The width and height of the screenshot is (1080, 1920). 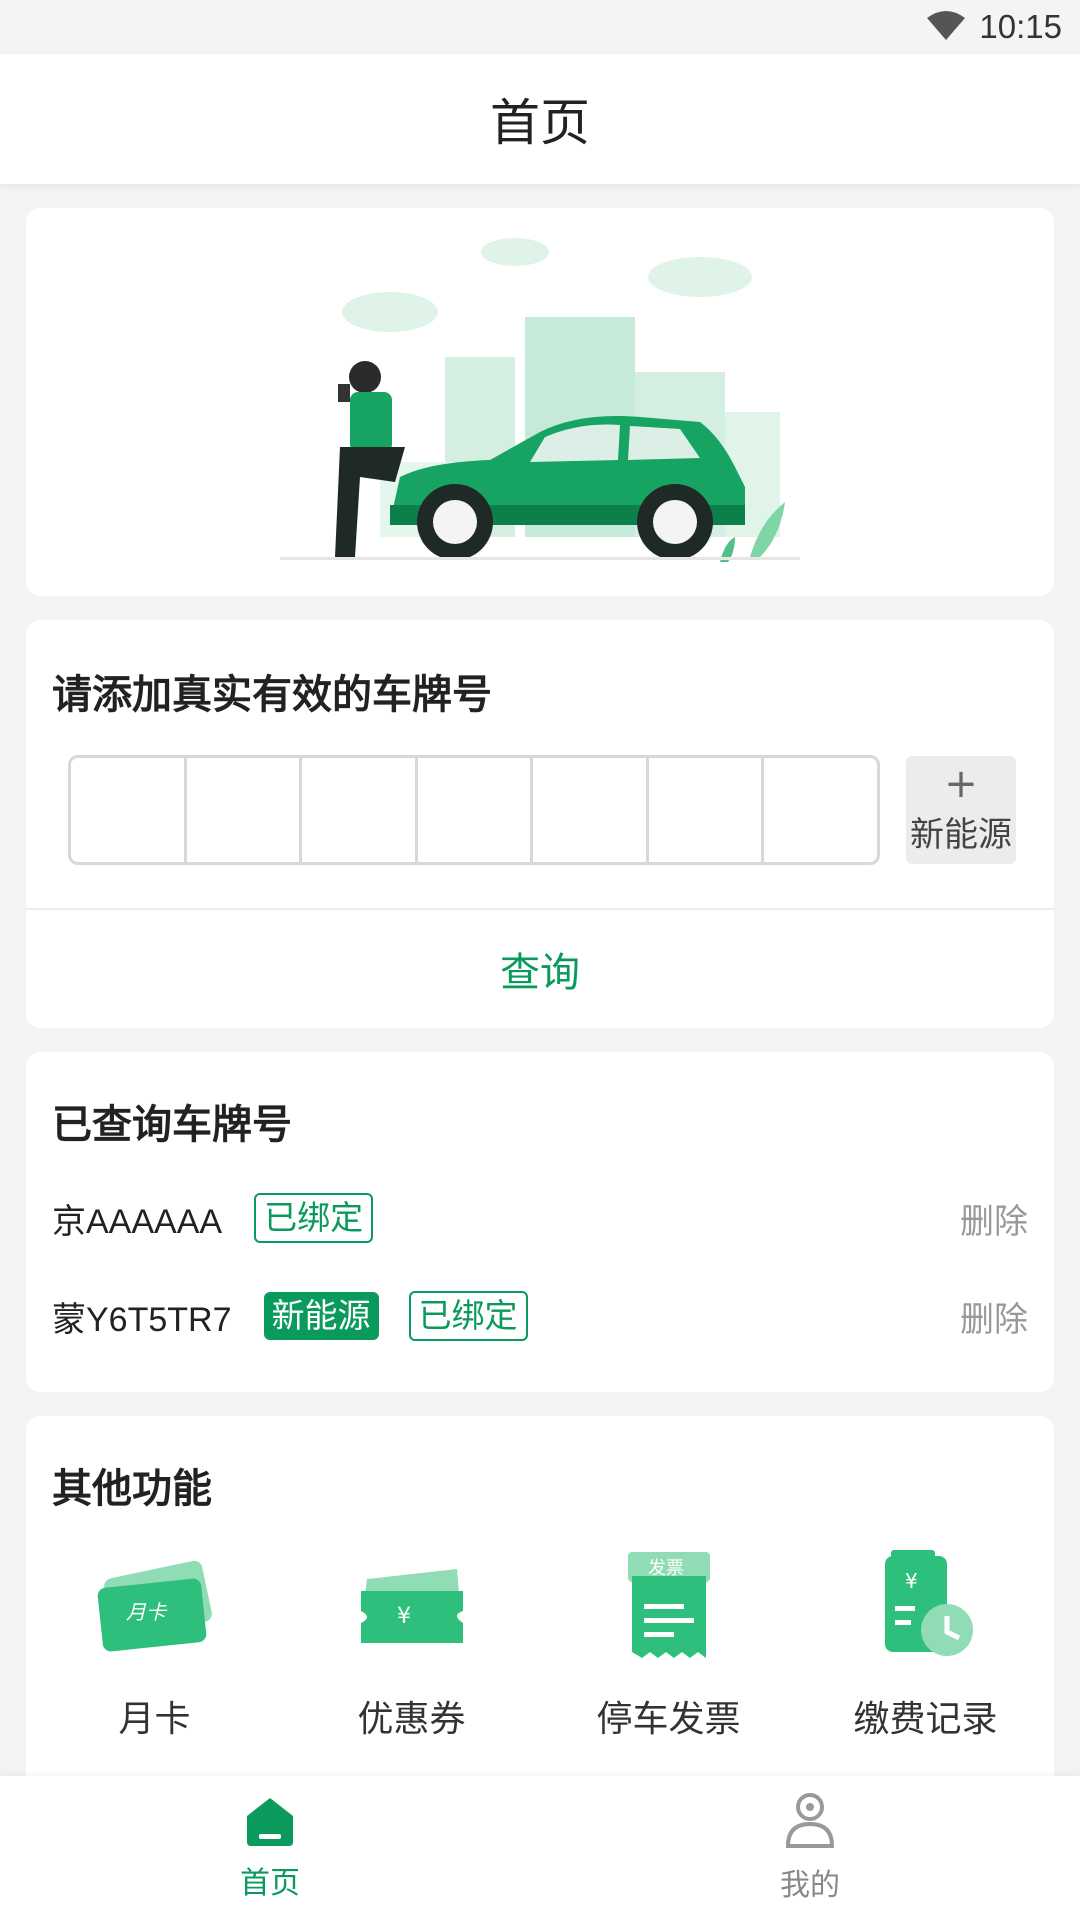 What do you see at coordinates (810, 1885) in the screenshot?
I see `tab-label: 我的` at bounding box center [810, 1885].